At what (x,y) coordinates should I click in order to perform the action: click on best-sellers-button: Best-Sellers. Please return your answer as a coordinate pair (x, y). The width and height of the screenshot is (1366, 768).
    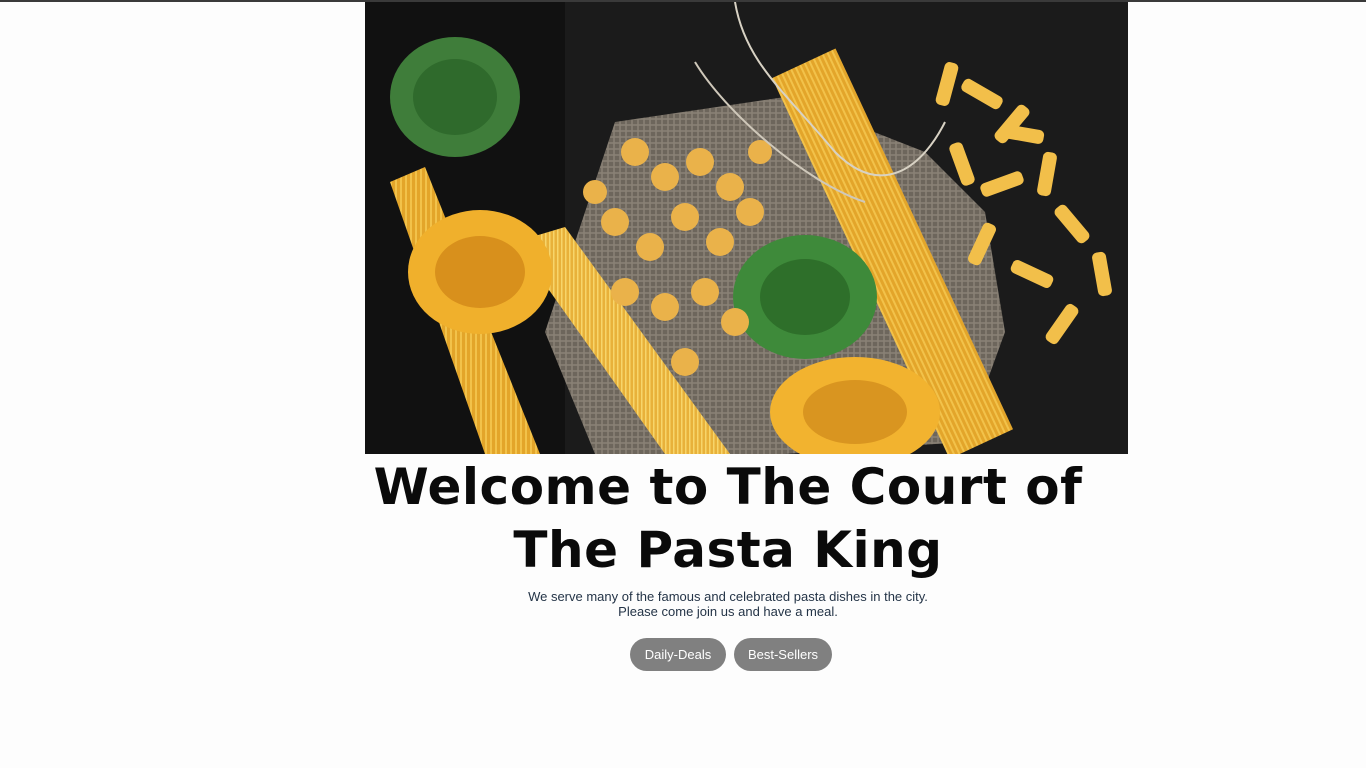
    Looking at the image, I should click on (783, 654).